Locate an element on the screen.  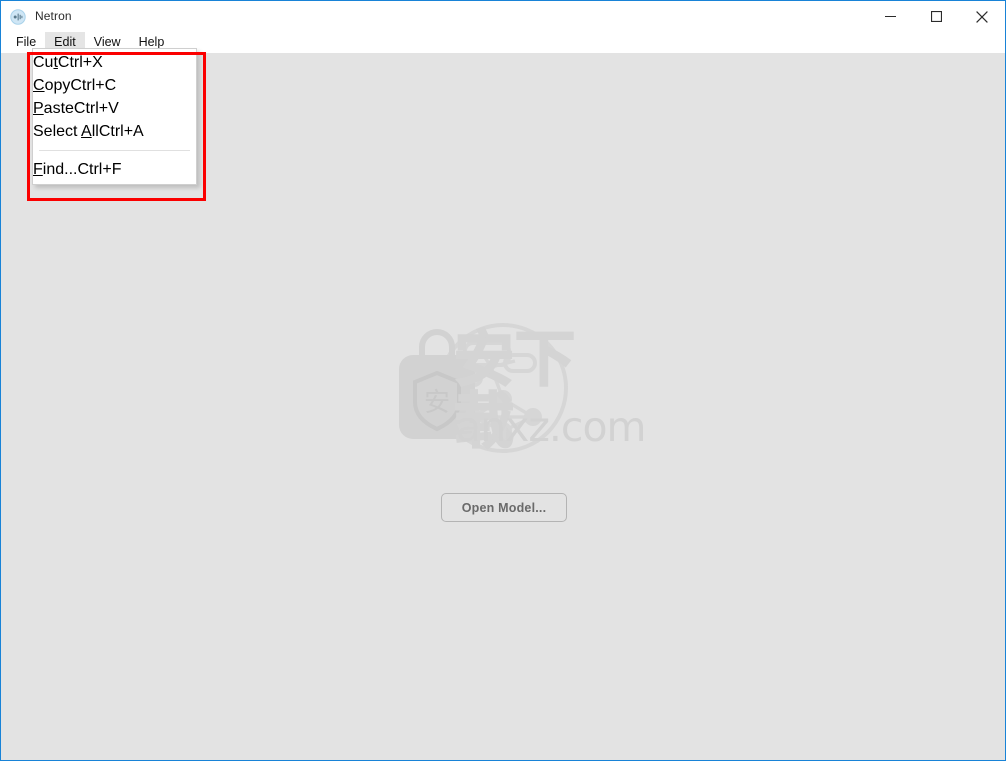
menu-item-copy: Copy Ctrl+C is located at coordinates (114, 85).